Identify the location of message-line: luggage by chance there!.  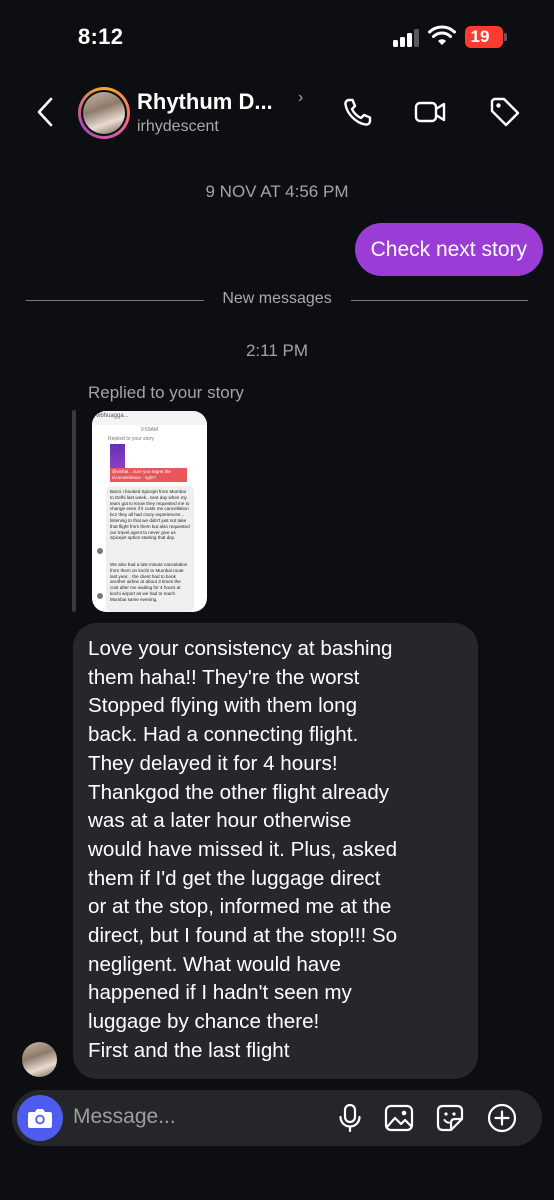
(204, 1022).